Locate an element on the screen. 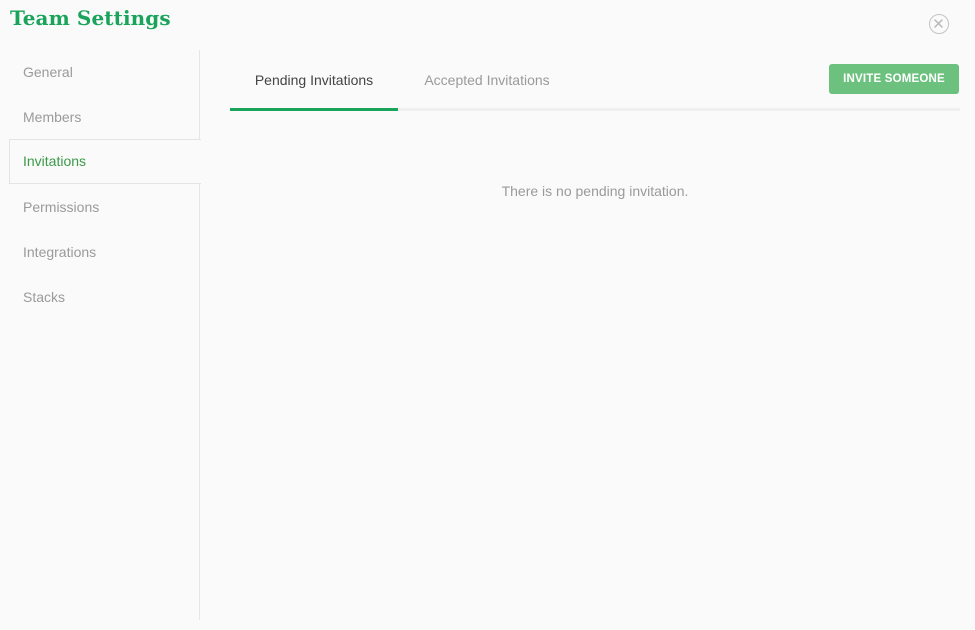 The width and height of the screenshot is (975, 630). sidebar-item-invitations: Invitations is located at coordinates (105, 161).